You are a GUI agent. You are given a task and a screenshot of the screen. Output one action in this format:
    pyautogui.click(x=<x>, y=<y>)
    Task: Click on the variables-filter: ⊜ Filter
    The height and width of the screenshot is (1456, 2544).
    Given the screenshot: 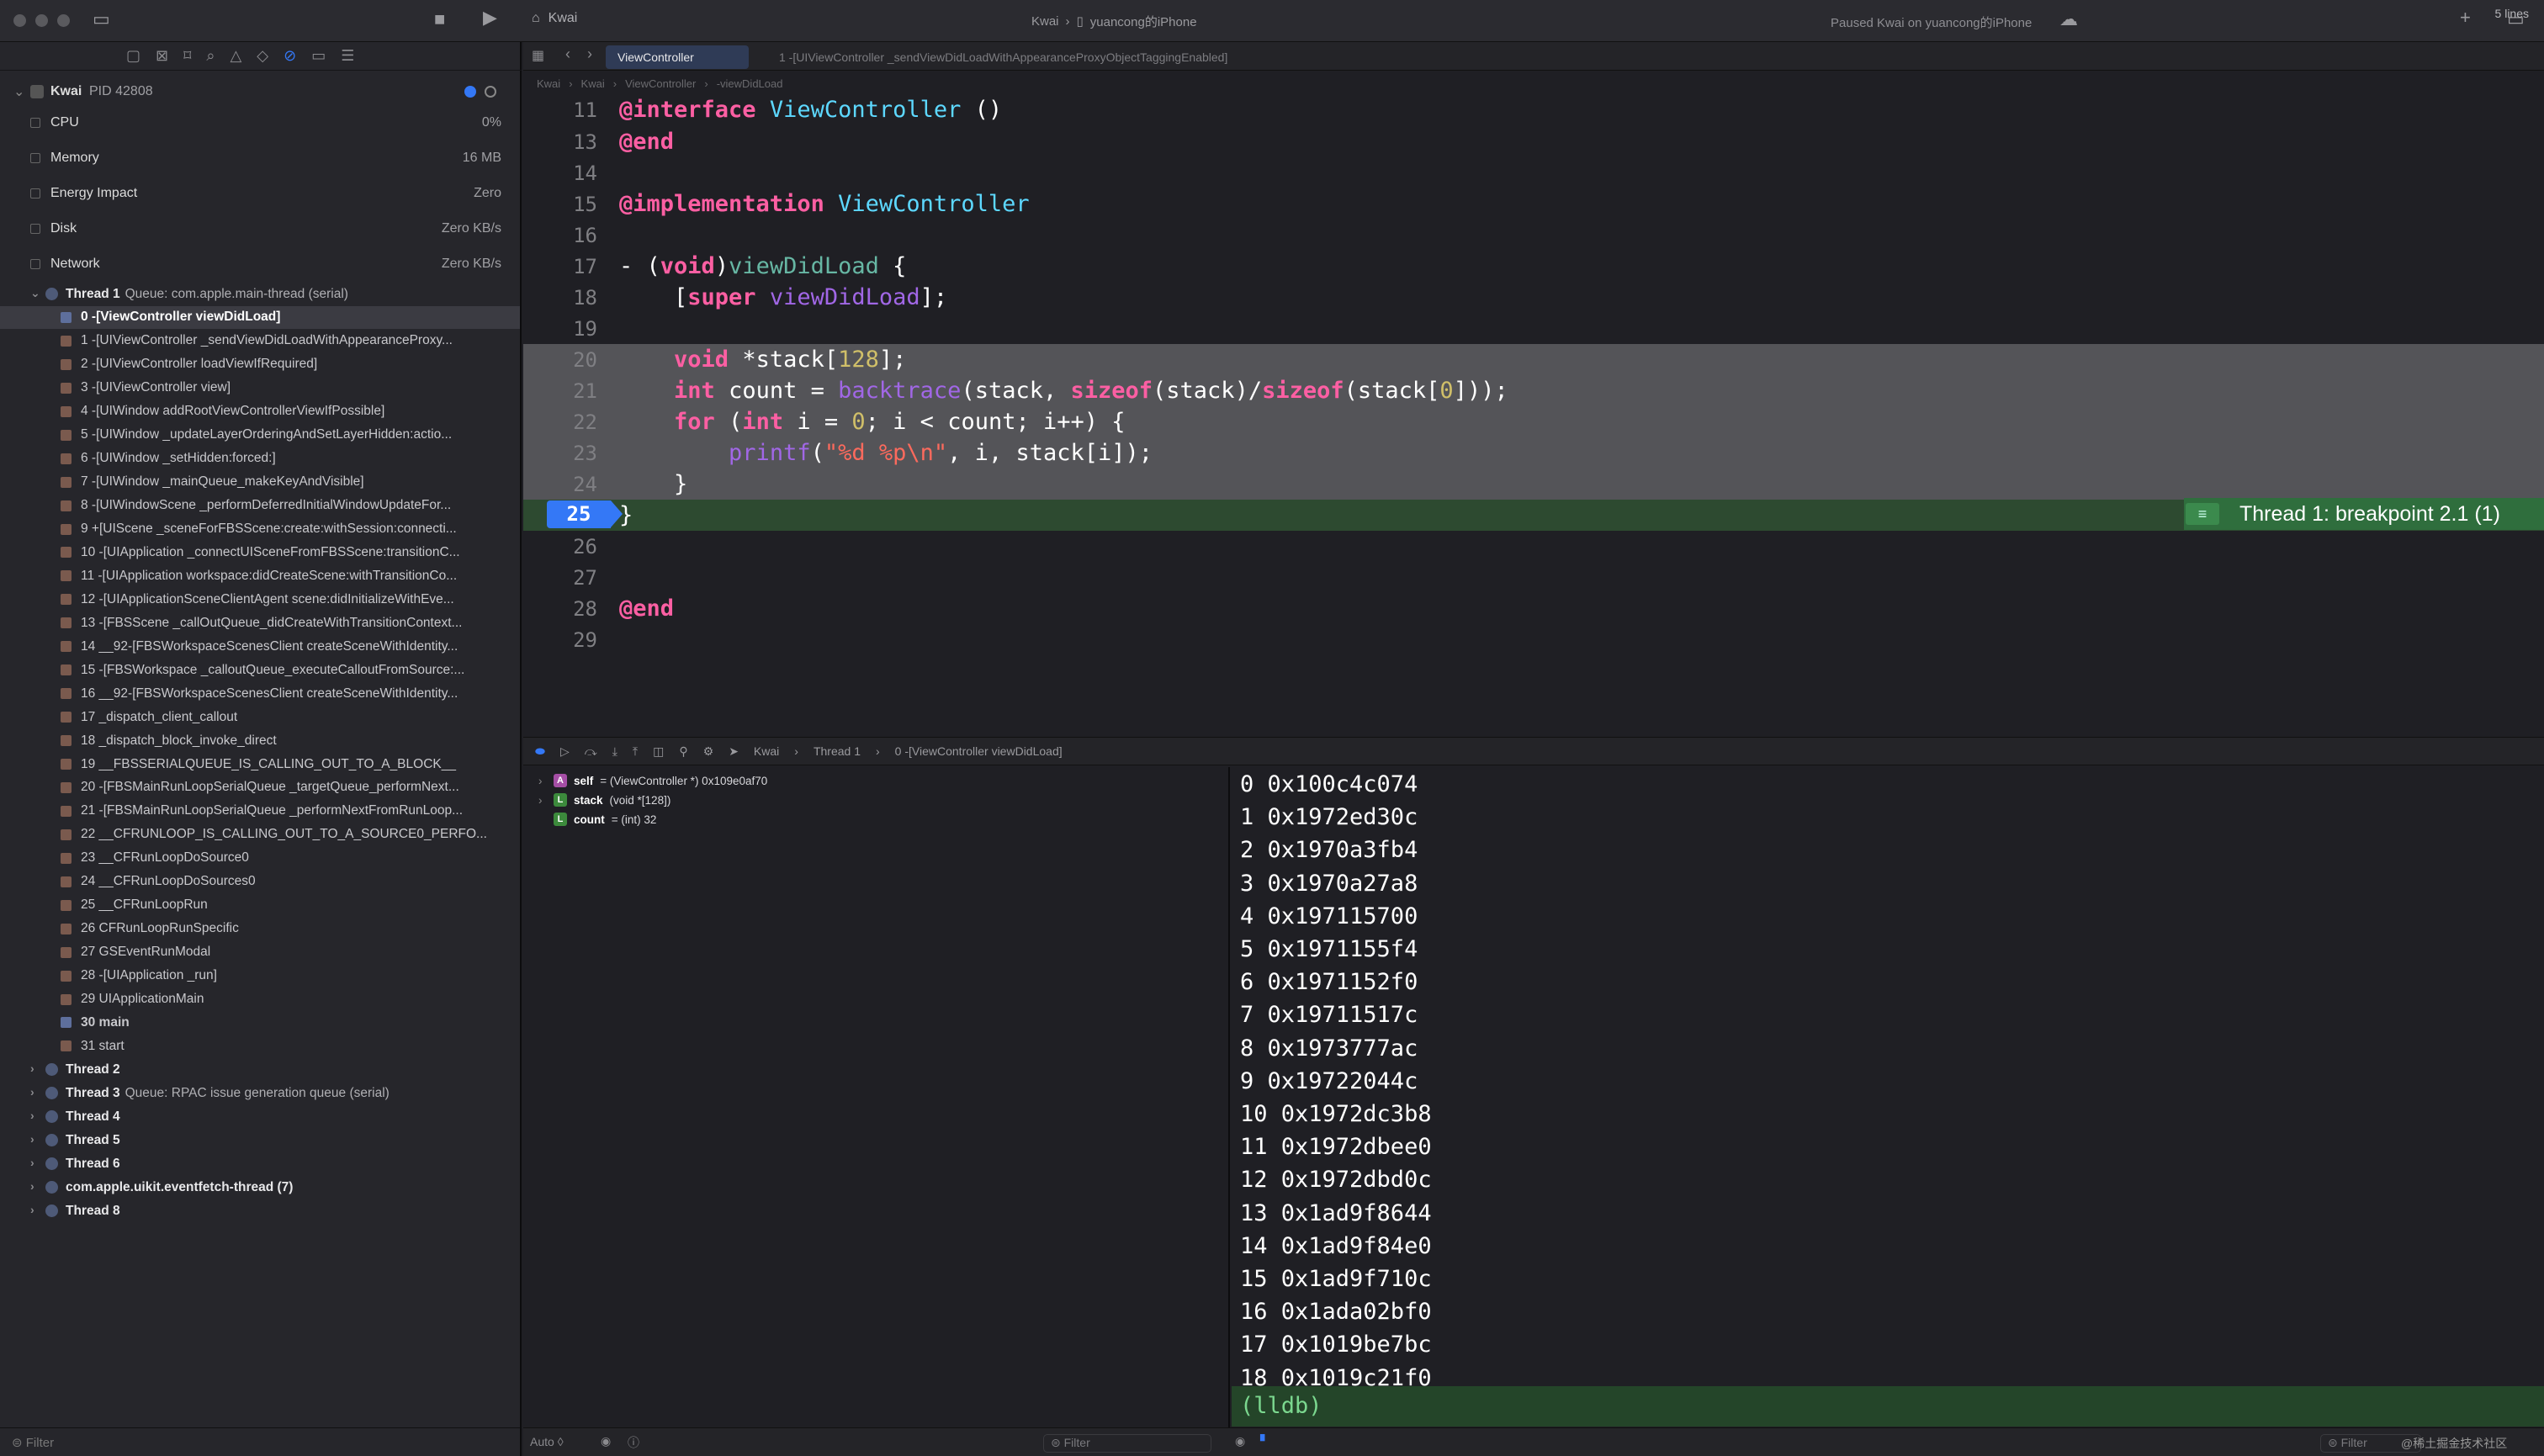 What is the action you would take?
    pyautogui.click(x=1127, y=1443)
    